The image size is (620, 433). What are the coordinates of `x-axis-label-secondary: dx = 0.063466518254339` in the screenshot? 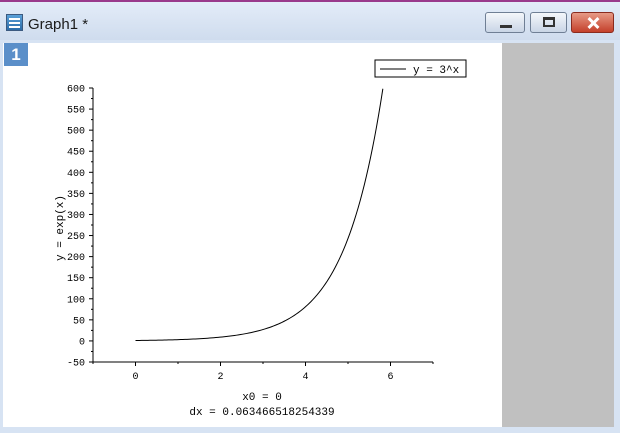 It's located at (261, 413).